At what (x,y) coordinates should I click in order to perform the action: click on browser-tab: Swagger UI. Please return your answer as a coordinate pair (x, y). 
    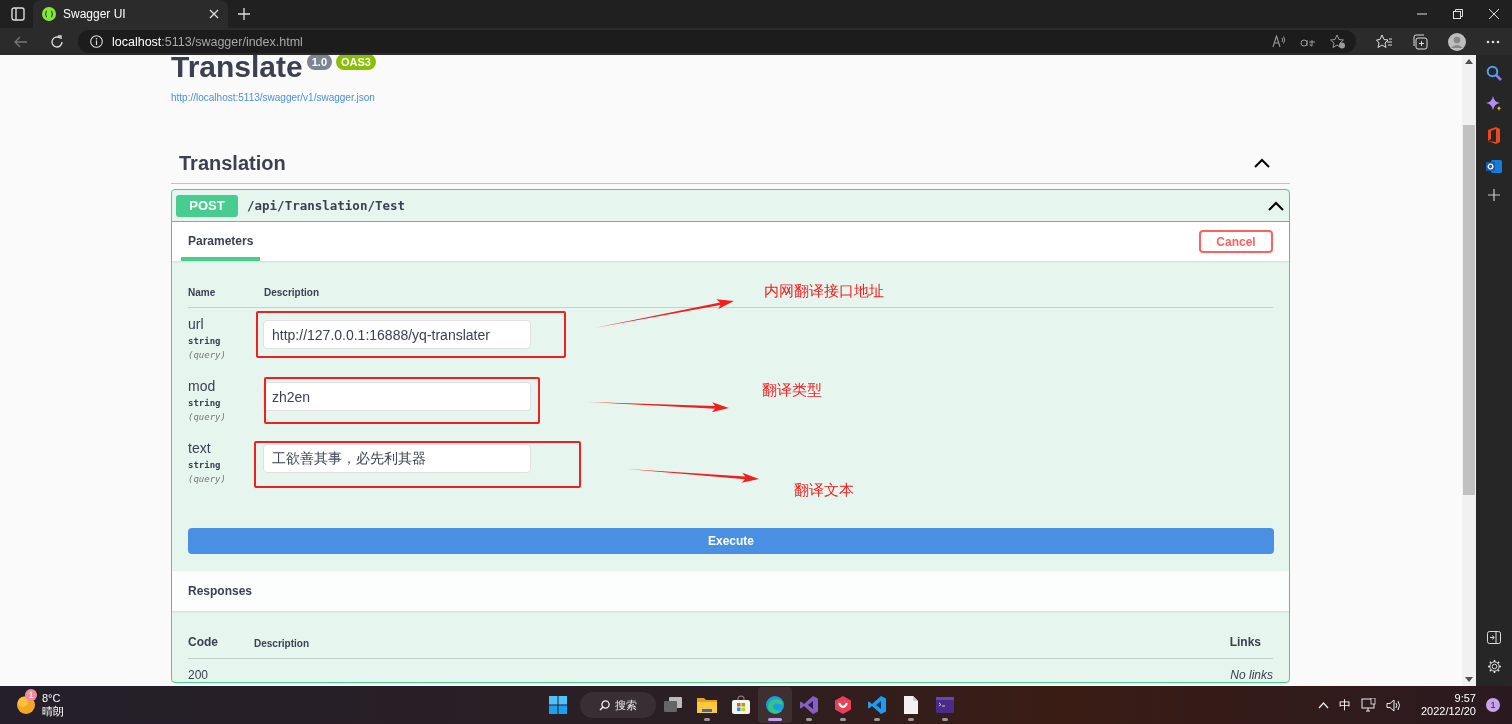
    Looking at the image, I should click on (130, 14).